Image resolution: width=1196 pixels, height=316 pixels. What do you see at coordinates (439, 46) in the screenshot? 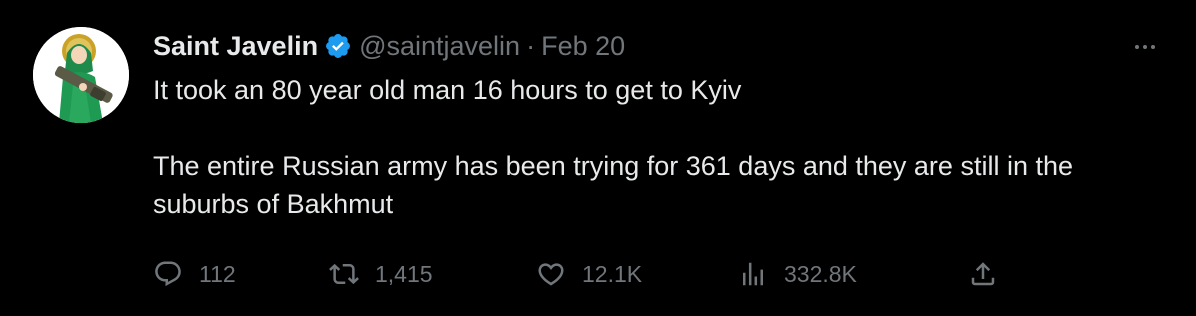
I see `handle: @saintjavelin` at bounding box center [439, 46].